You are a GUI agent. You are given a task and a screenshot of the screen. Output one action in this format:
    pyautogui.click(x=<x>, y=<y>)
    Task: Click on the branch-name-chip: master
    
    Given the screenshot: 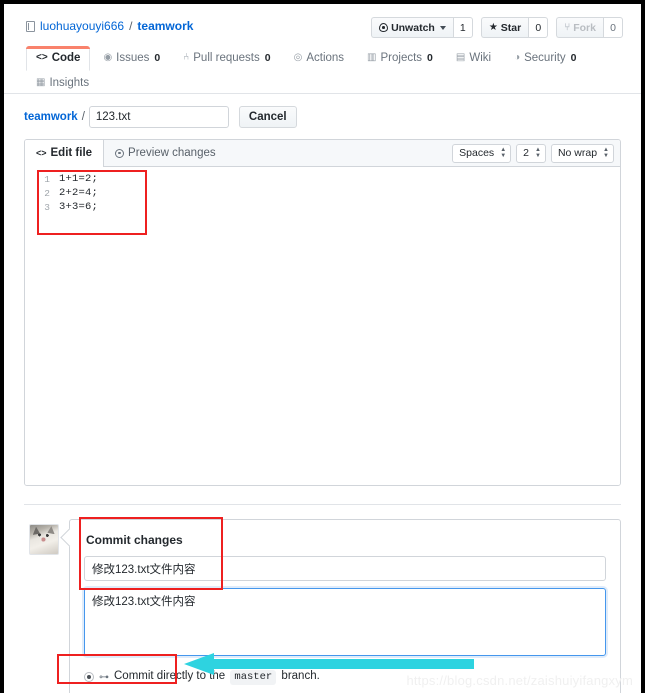 What is the action you would take?
    pyautogui.click(x=253, y=677)
    